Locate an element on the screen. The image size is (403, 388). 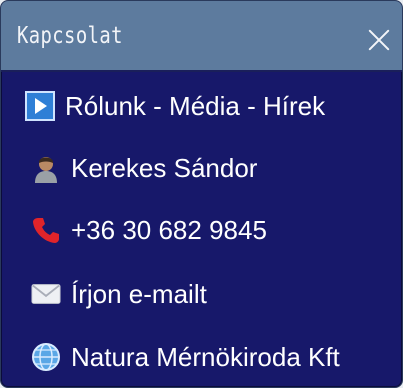
phone-link: +36 30 682 9845 is located at coordinates (149, 230).